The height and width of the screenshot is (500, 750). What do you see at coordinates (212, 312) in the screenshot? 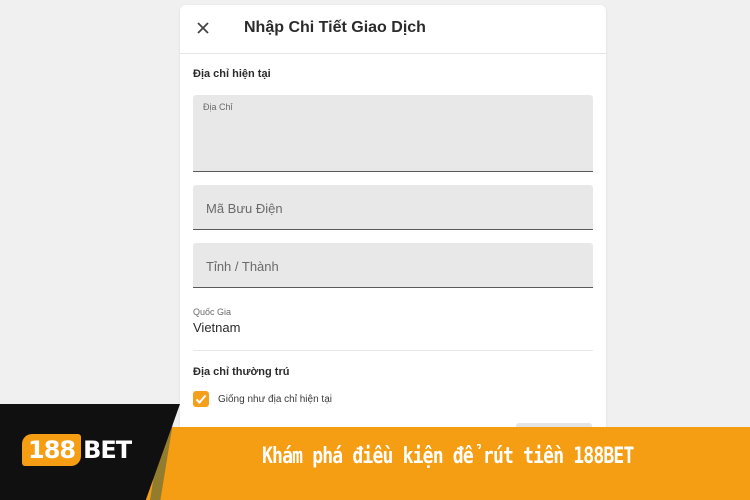
I see `country-label: Quốc Gia` at bounding box center [212, 312].